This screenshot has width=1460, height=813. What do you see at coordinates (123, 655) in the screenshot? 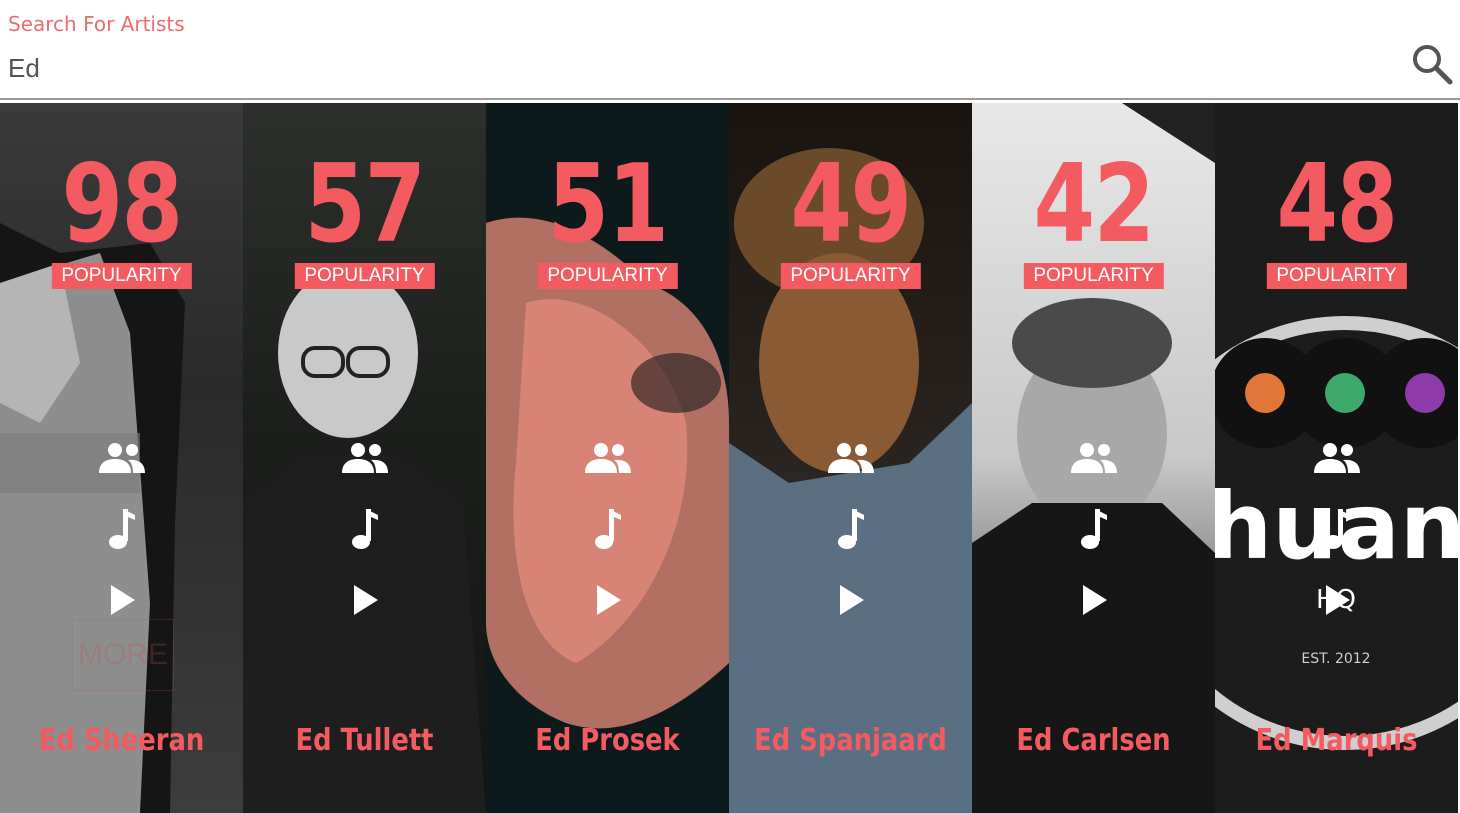
I see `more-ghost-label: MORE` at bounding box center [123, 655].